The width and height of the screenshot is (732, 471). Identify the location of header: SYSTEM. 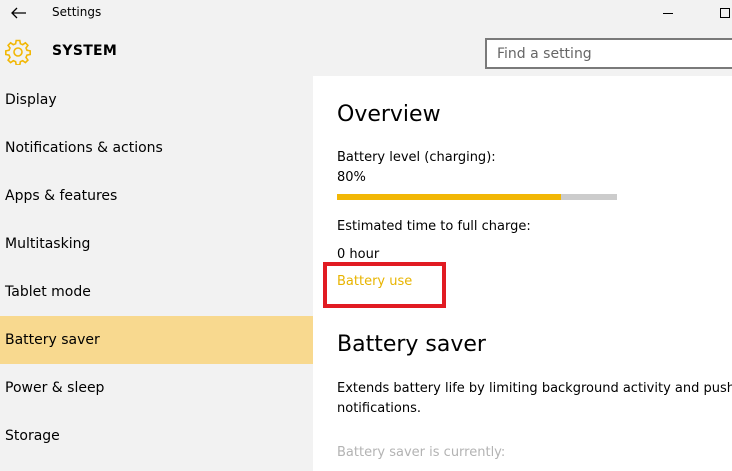
(366, 52).